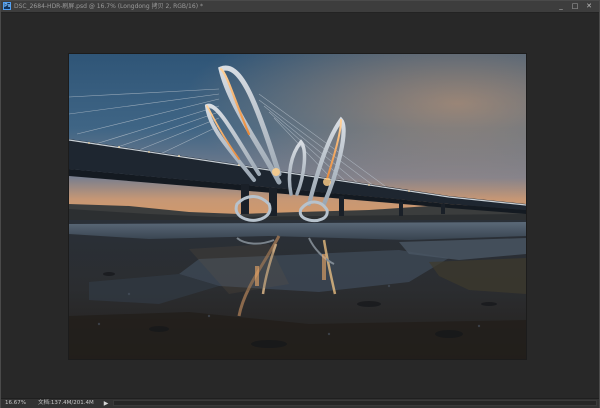 The width and height of the screenshot is (600, 408). What do you see at coordinates (355, 403) in the screenshot?
I see `horizontal-scrollbar` at bounding box center [355, 403].